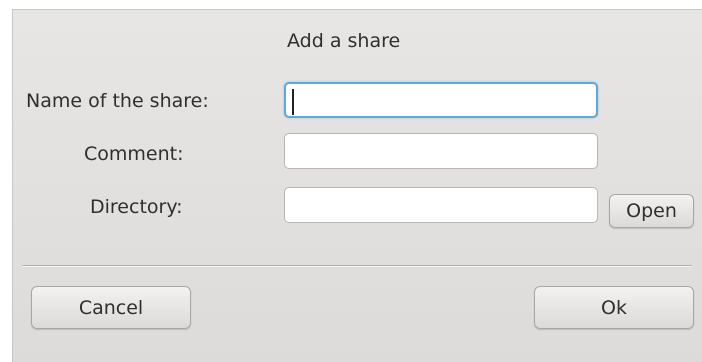 The width and height of the screenshot is (702, 362). I want to click on comment-label: Comment:, so click(134, 154).